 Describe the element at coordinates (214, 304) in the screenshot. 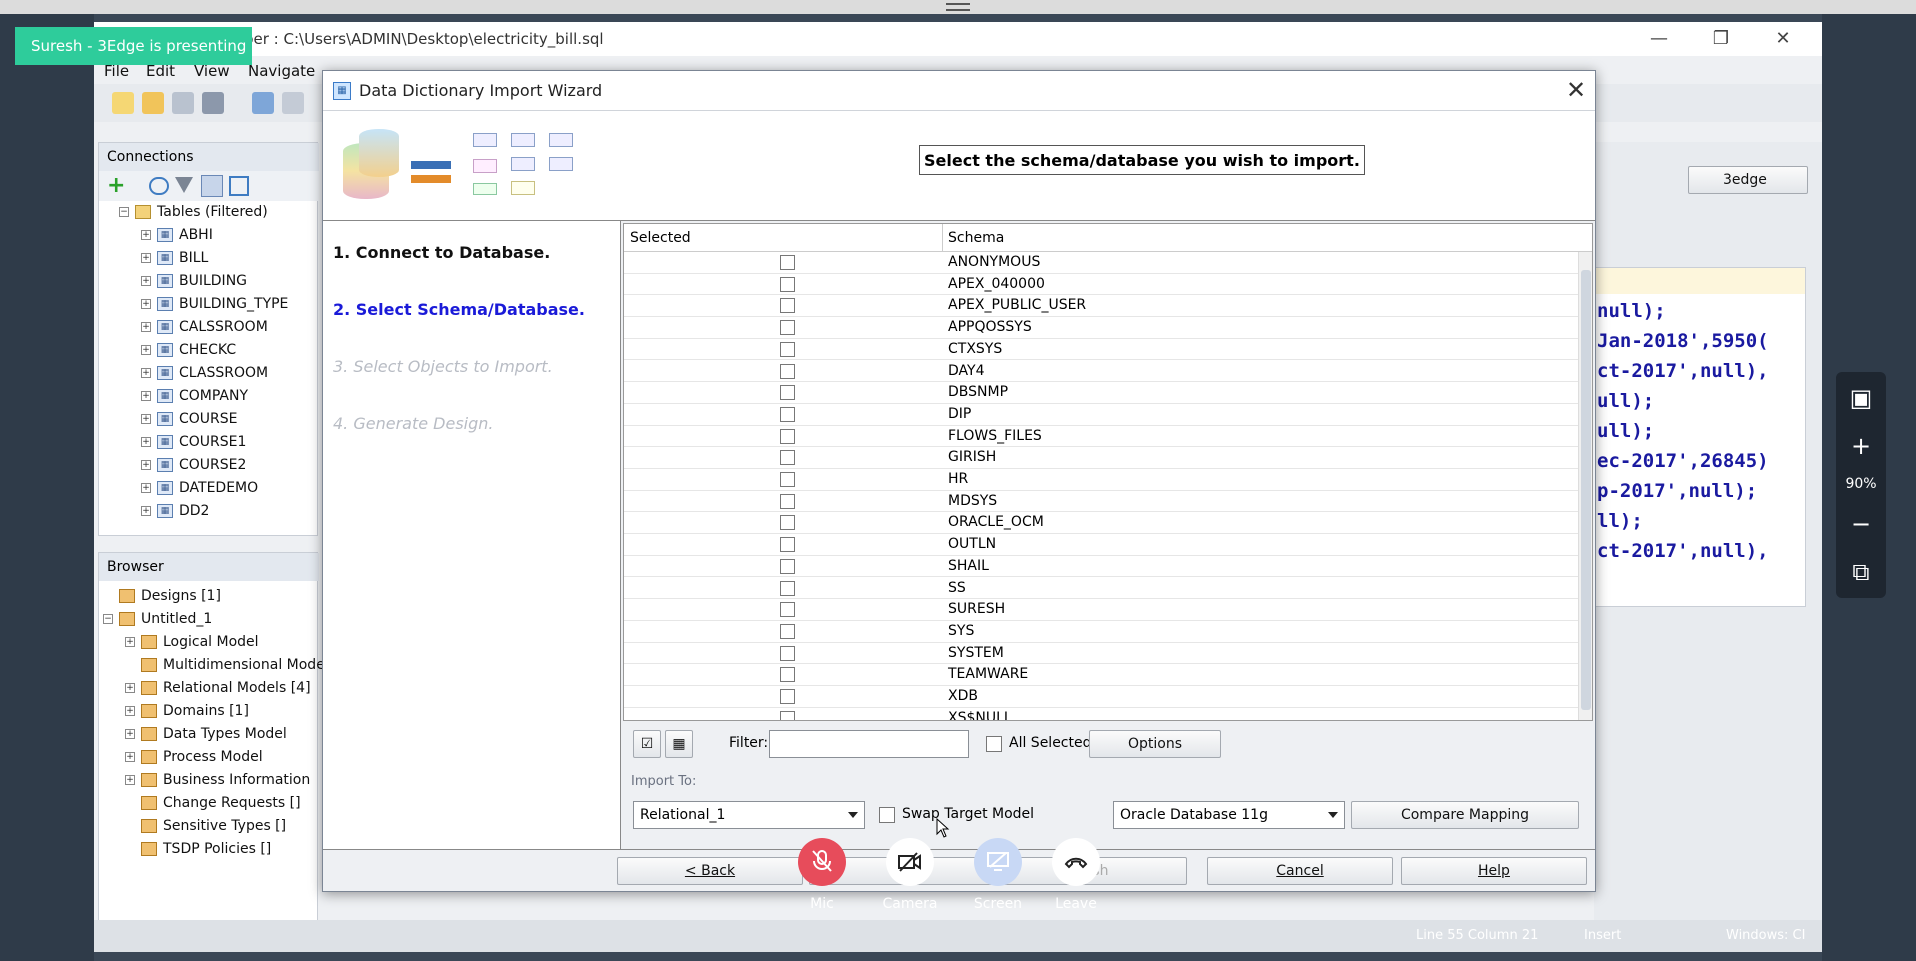

I see `table-node: + ▦ BUILDING_TYPE` at that location.